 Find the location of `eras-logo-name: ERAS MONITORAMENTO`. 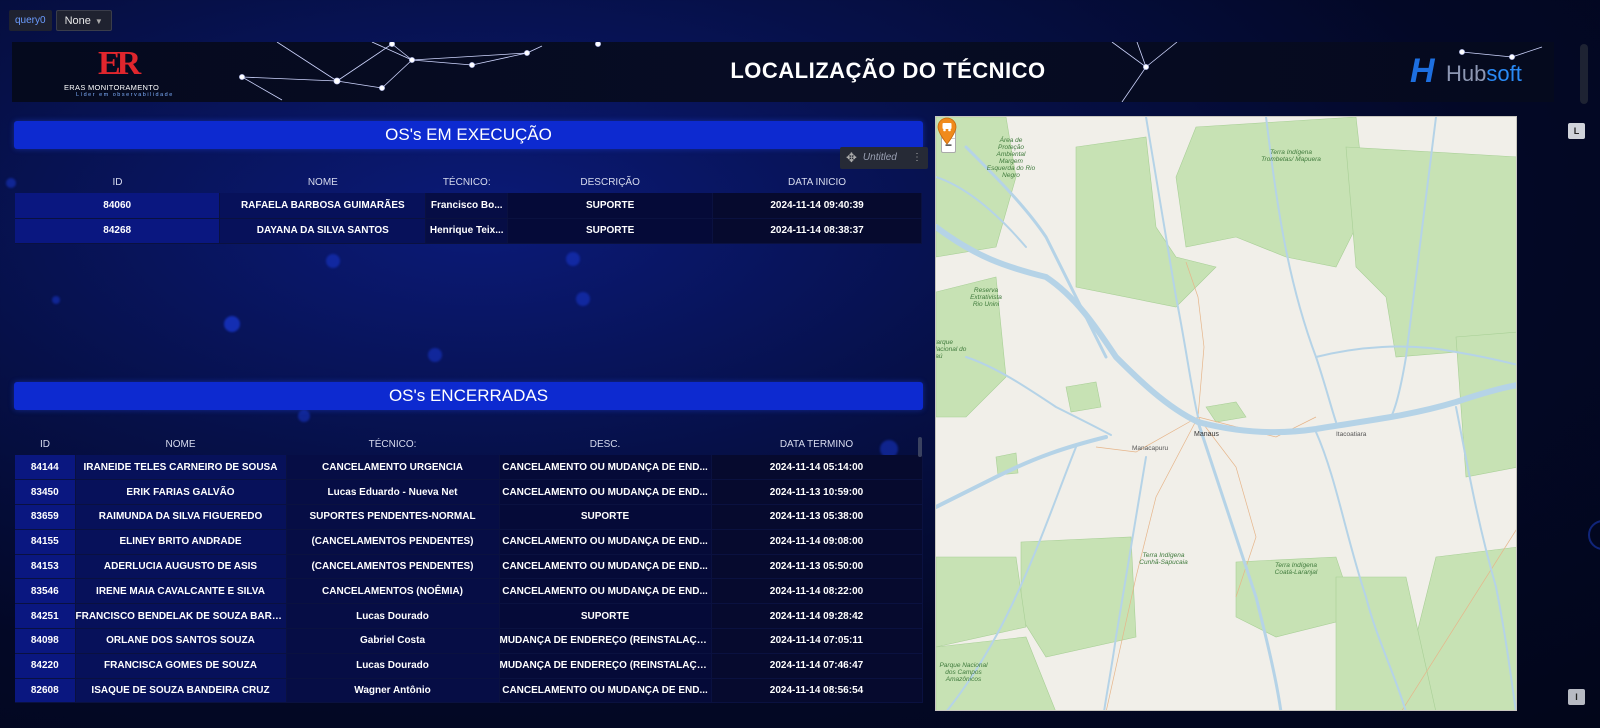

eras-logo-name: ERAS MONITORAMENTO is located at coordinates (112, 87).